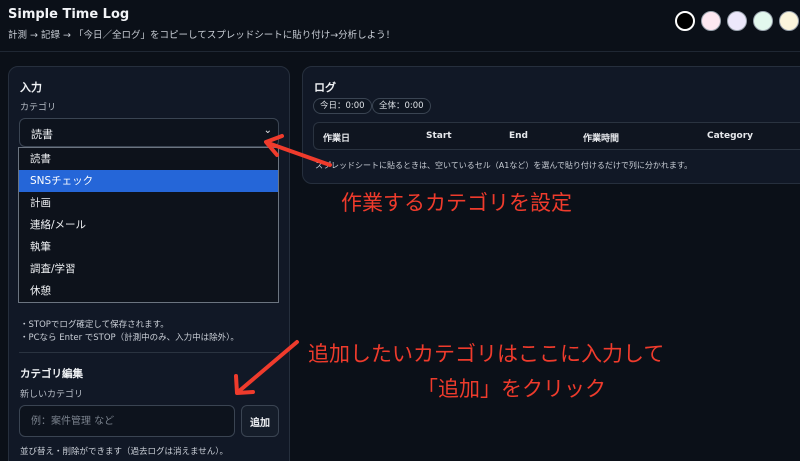 This screenshot has width=800, height=461. Describe the element at coordinates (325, 87) in the screenshot. I see `log-panel-title: ログ` at that location.